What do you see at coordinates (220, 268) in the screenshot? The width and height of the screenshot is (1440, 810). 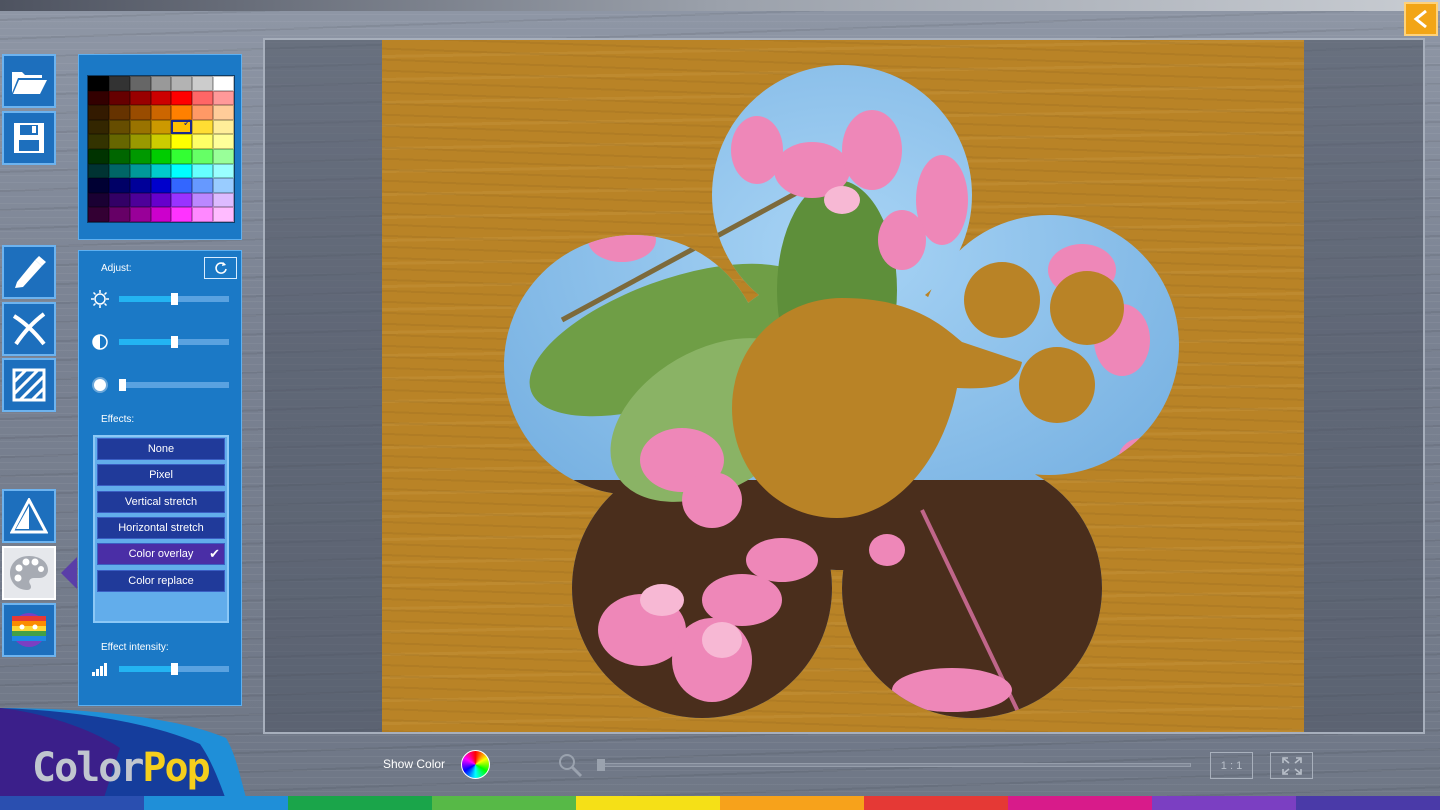 I see `reset-adjust-button` at bounding box center [220, 268].